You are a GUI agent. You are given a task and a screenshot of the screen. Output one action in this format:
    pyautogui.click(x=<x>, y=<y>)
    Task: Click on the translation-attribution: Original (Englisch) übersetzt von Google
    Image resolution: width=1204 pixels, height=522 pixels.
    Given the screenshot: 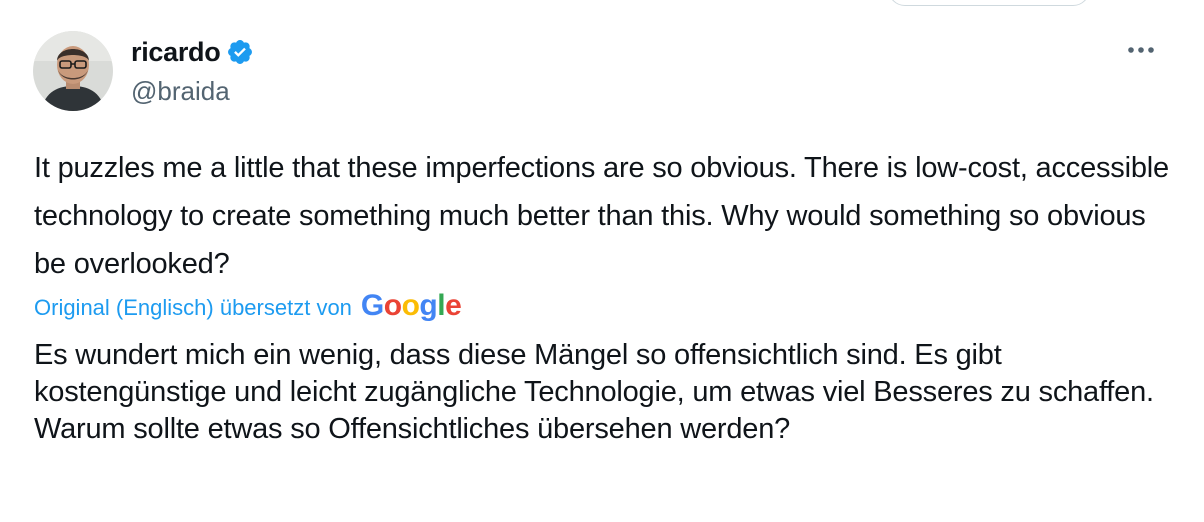 What is the action you would take?
    pyautogui.click(x=248, y=307)
    